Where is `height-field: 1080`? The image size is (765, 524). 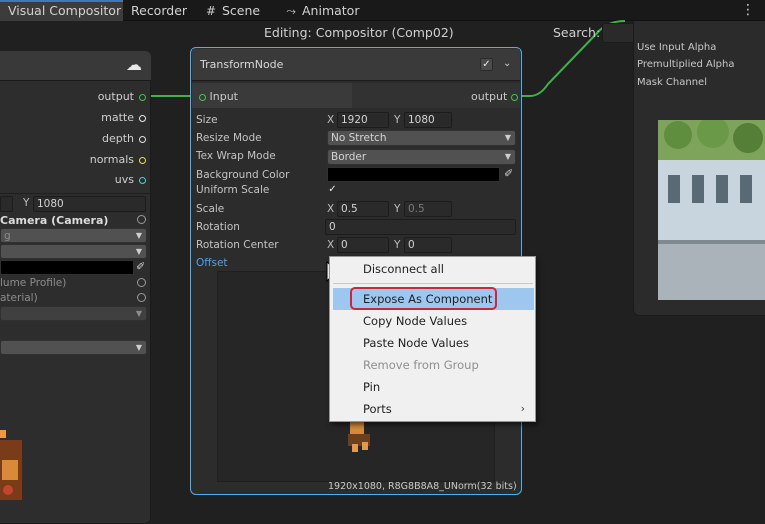 height-field: 1080 is located at coordinates (89, 204).